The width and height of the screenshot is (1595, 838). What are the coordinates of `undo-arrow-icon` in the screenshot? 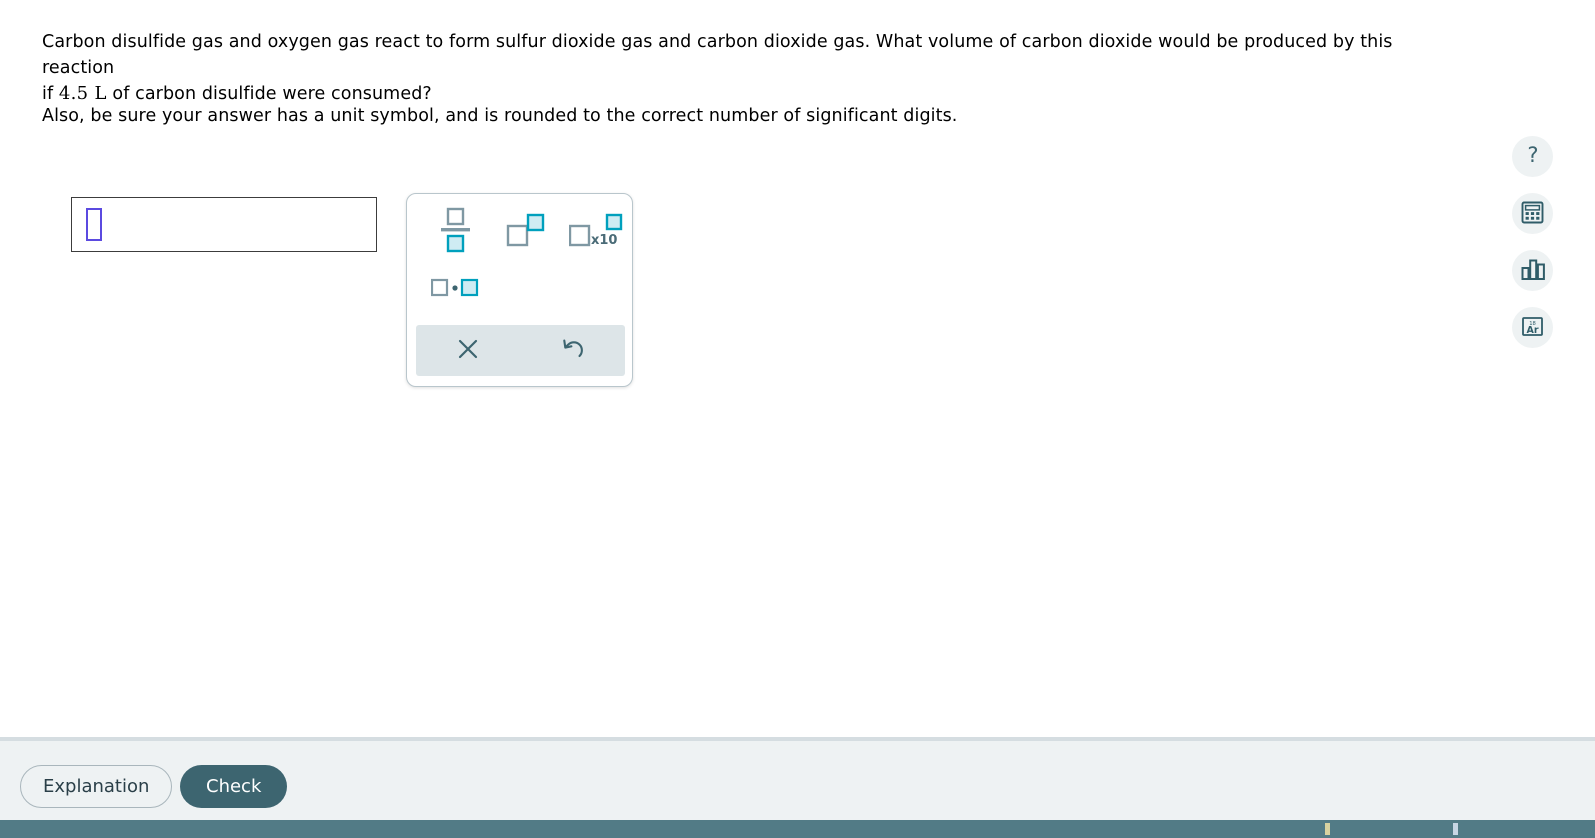 It's located at (573, 350).